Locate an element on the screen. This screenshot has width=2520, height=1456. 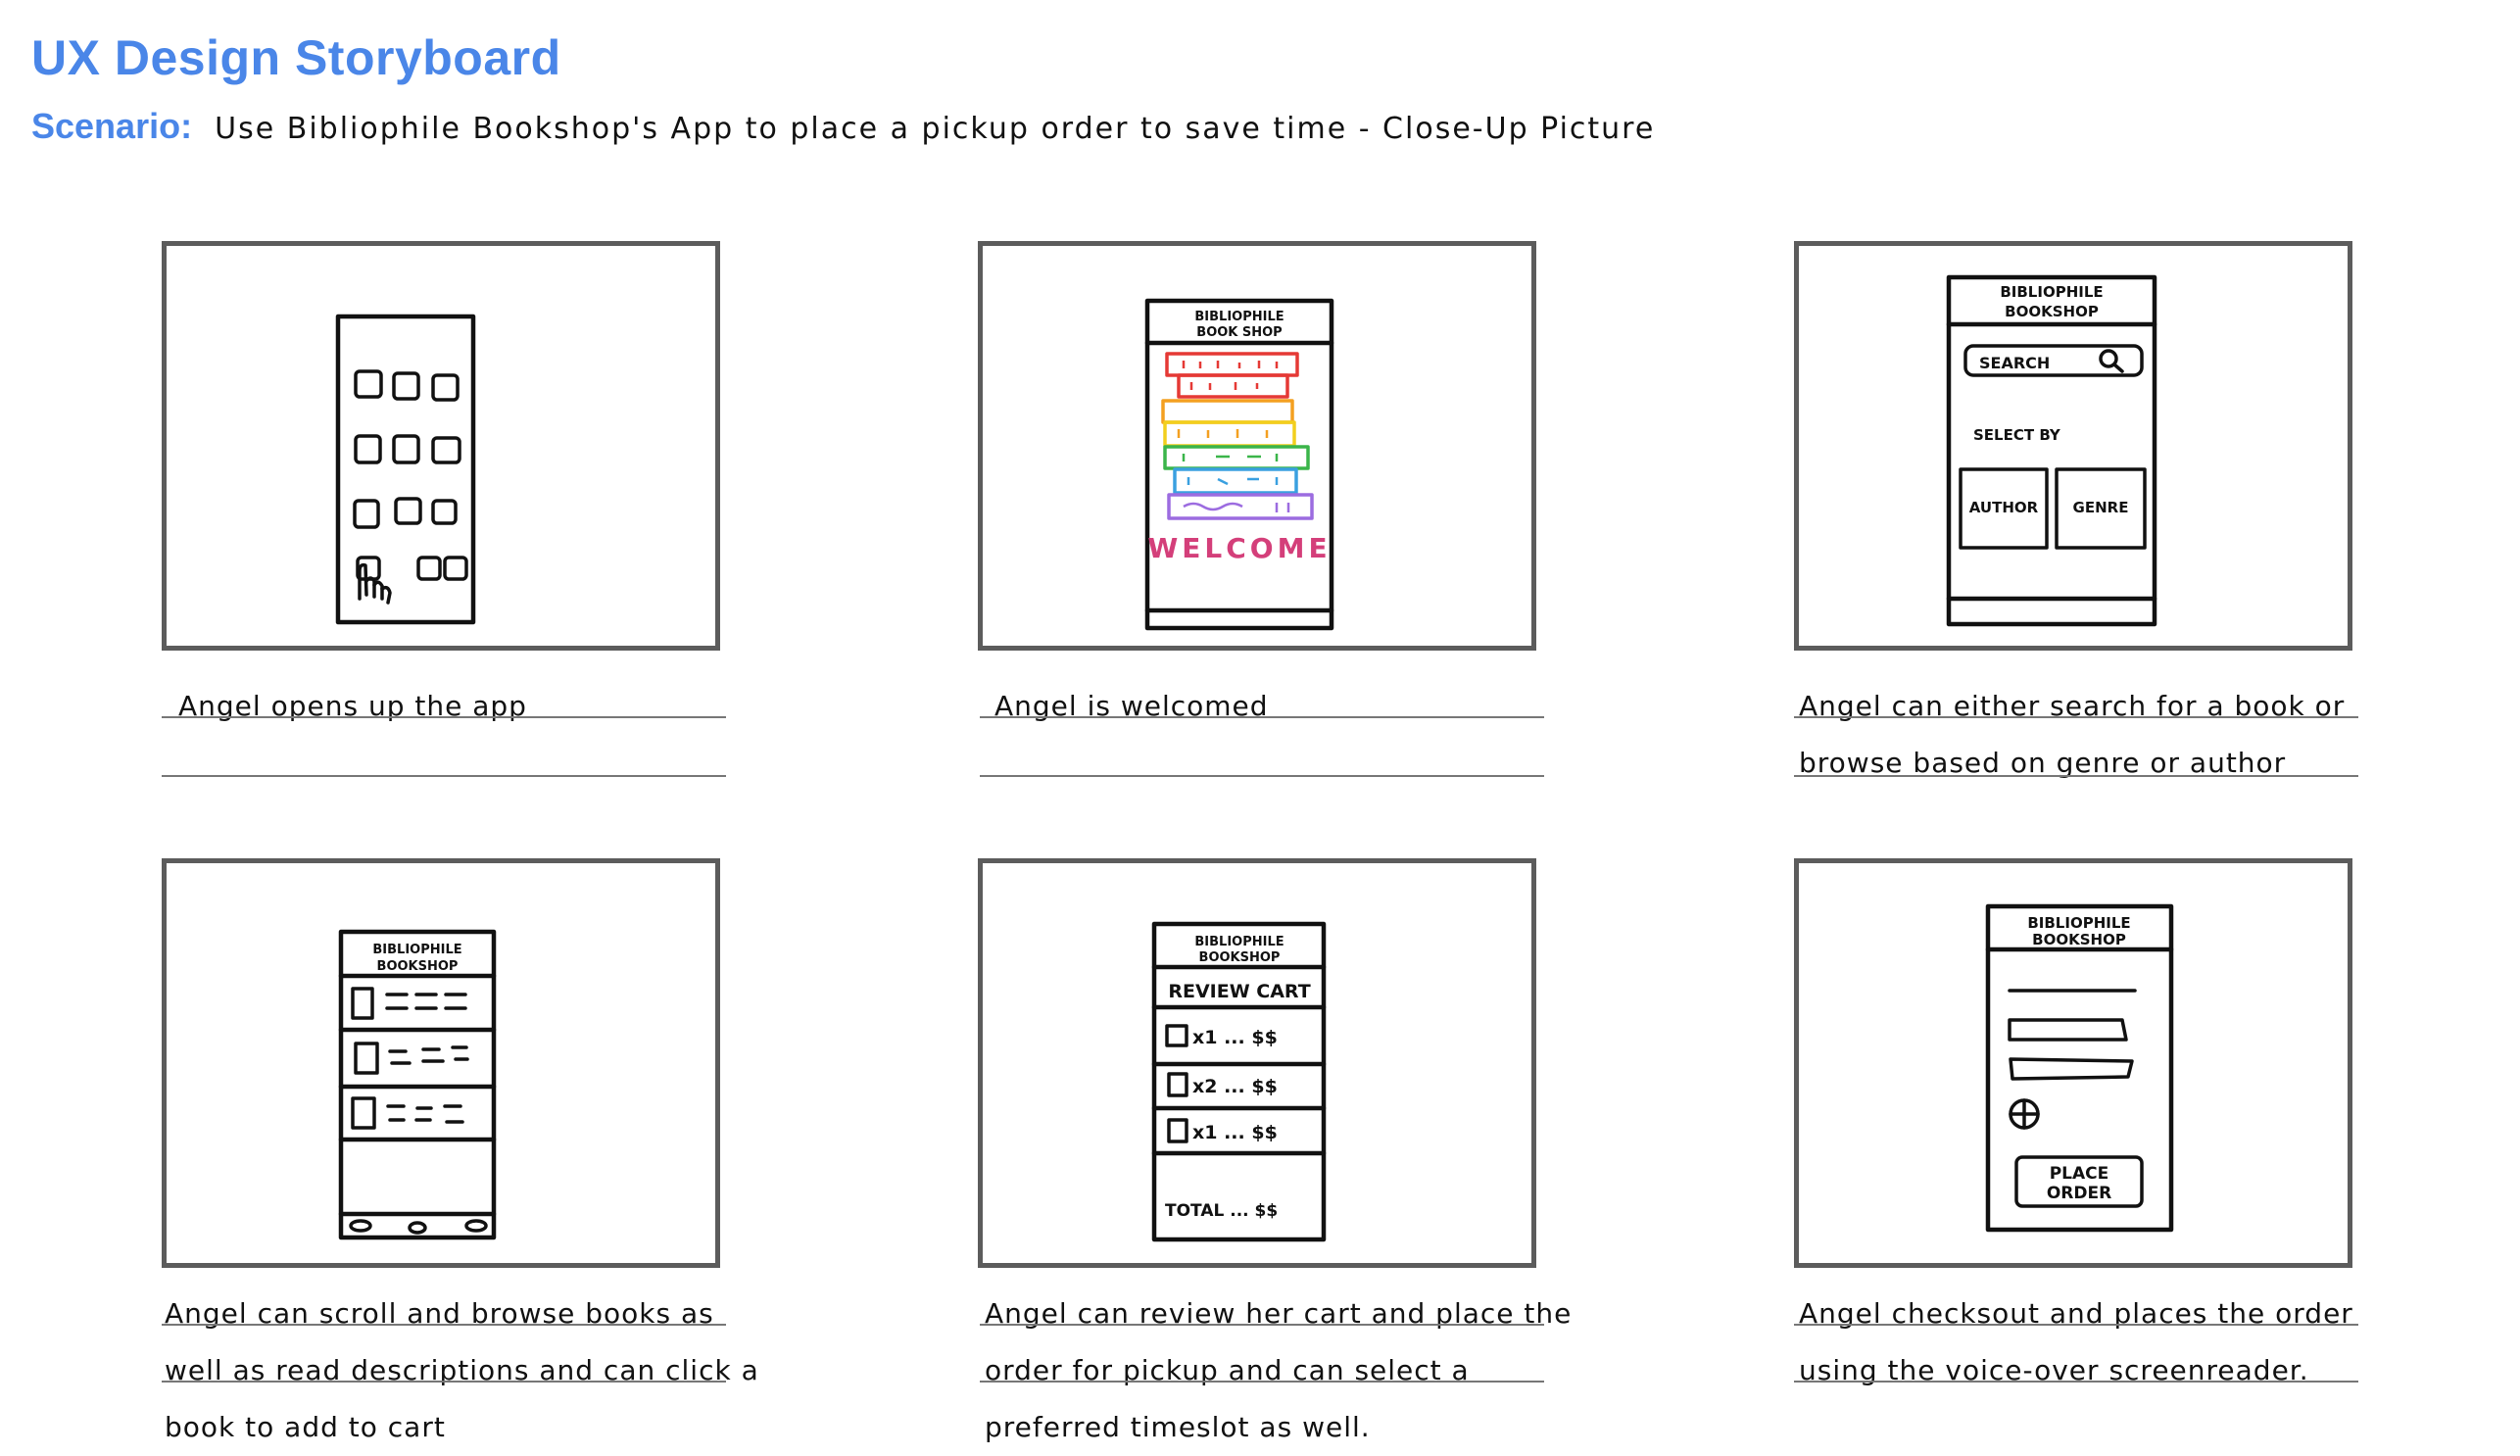
phone-sketch-browse: BIBLIOPHILE BOOKSHOP is located at coordinates (417, 1084).